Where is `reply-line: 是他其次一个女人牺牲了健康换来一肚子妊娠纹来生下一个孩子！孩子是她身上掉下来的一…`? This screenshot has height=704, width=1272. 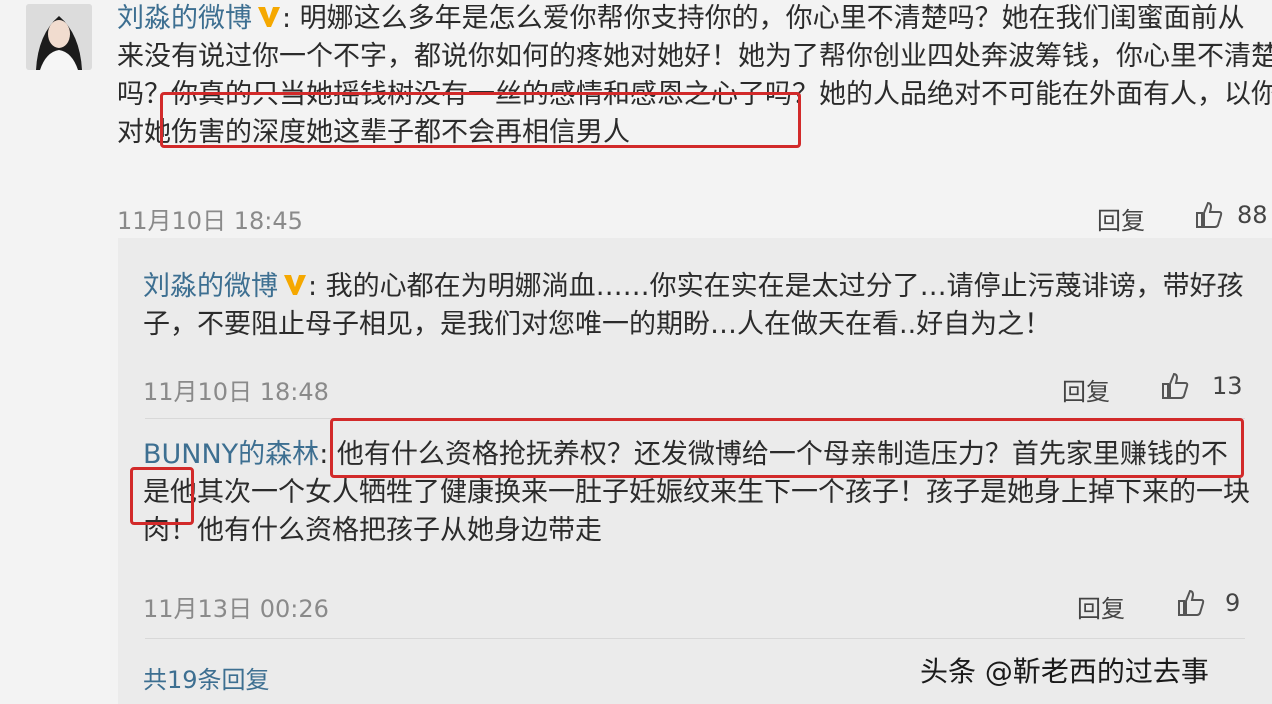 reply-line: 是他其次一个女人牺牲了健康换来一肚子妊娠纹来生下一个孩子！孩子是她身上掉下来的一… is located at coordinates (696, 492).